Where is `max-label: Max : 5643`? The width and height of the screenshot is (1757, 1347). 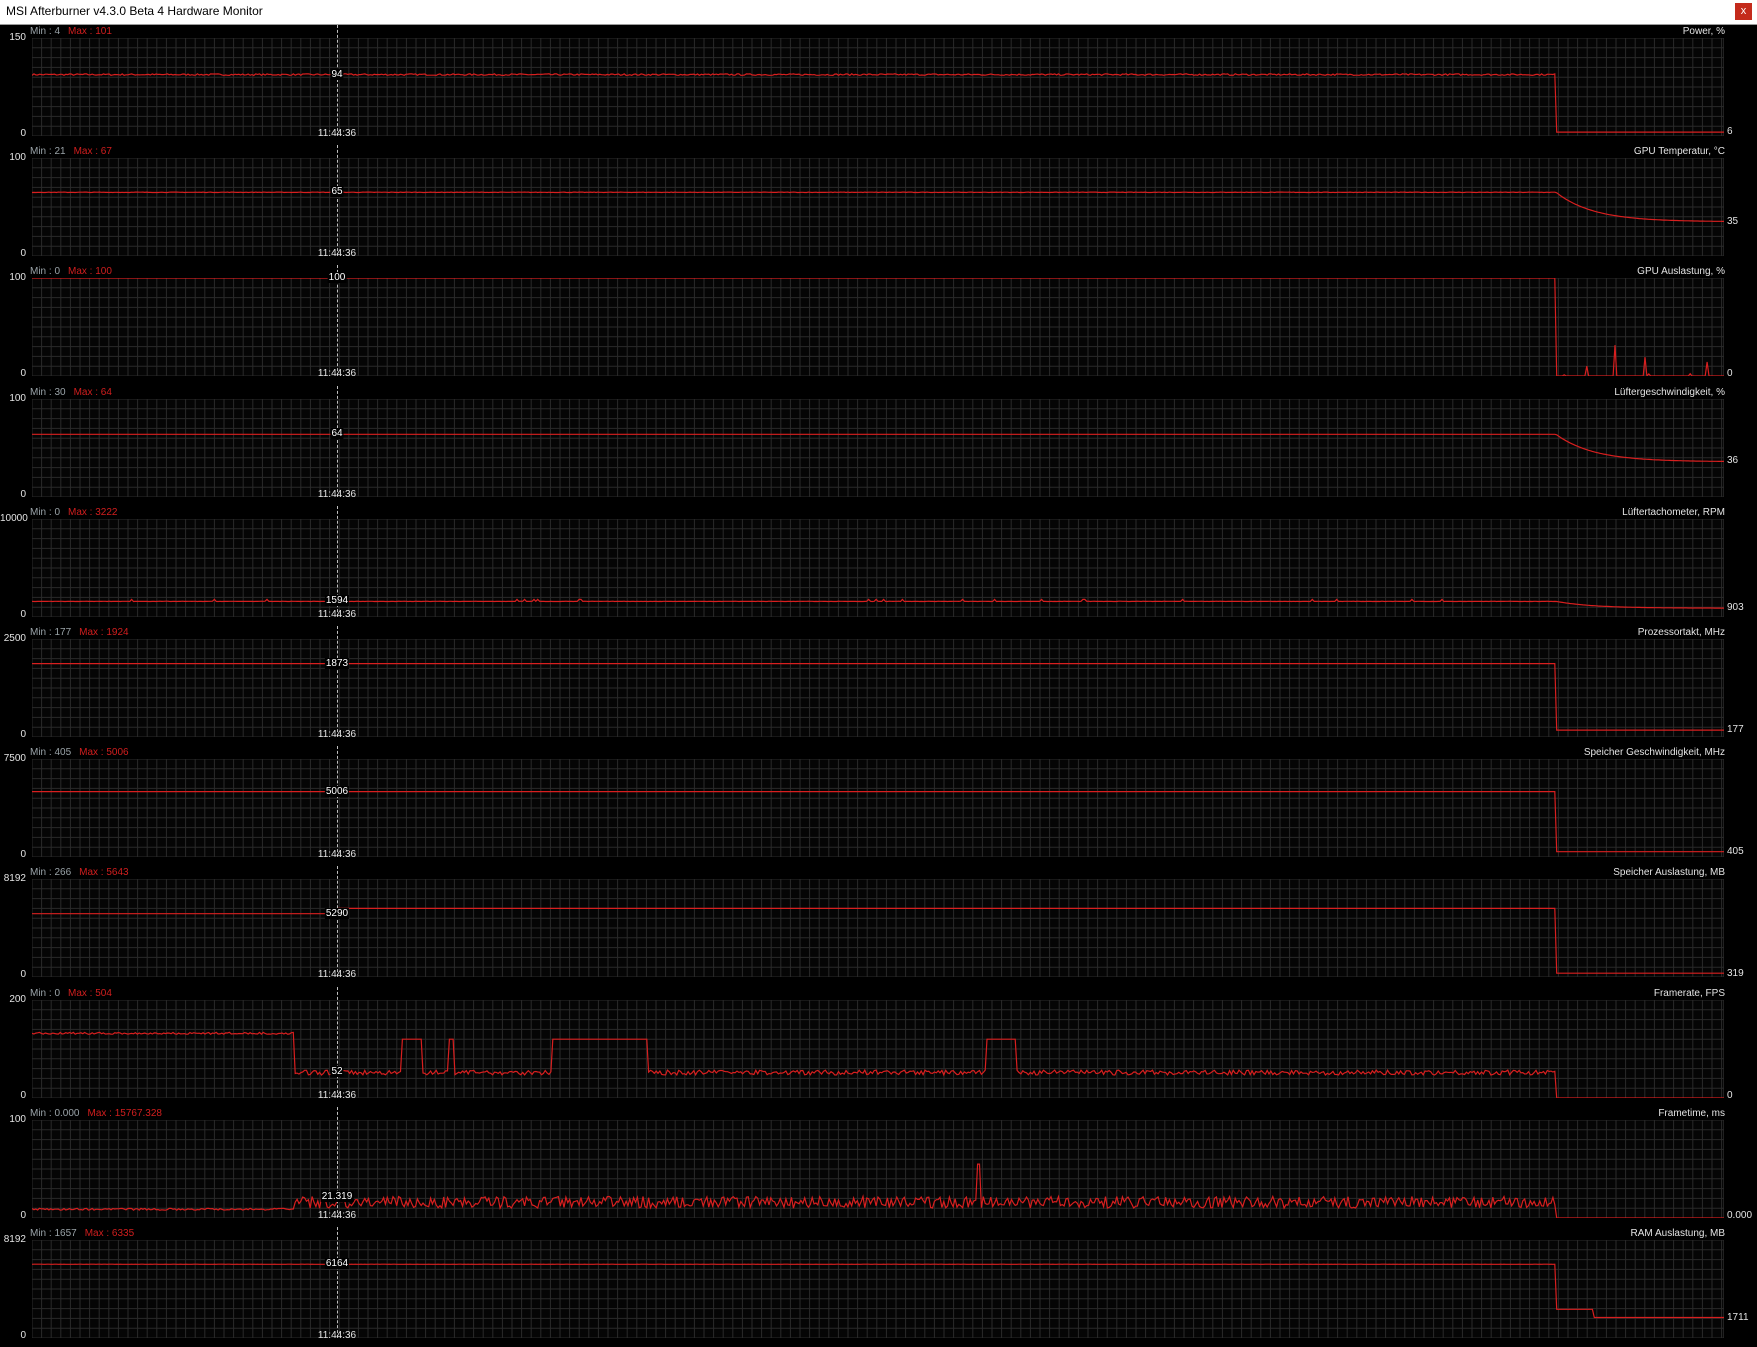 max-label: Max : 5643 is located at coordinates (104, 873).